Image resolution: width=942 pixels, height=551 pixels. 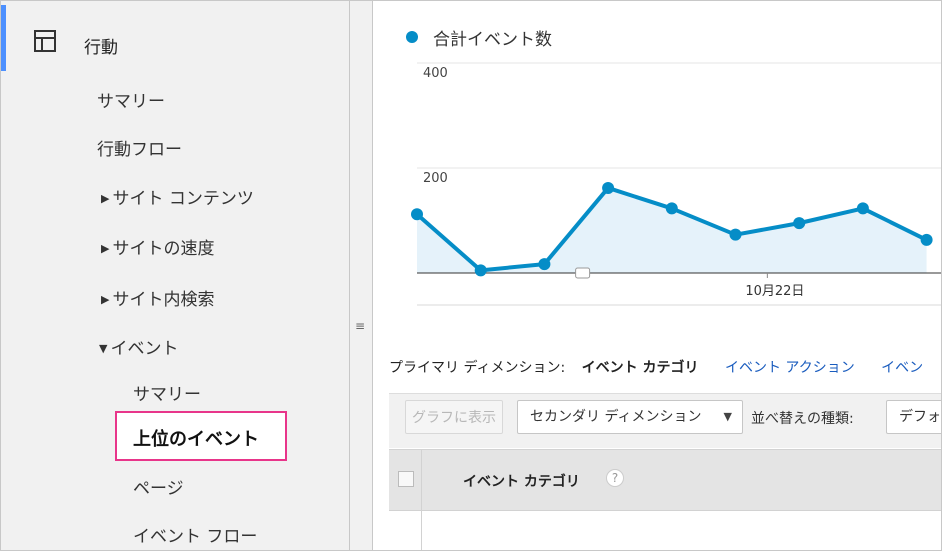 What do you see at coordinates (196, 438) in the screenshot?
I see `sidebar-subitem-top-events: 上位のイベント` at bounding box center [196, 438].